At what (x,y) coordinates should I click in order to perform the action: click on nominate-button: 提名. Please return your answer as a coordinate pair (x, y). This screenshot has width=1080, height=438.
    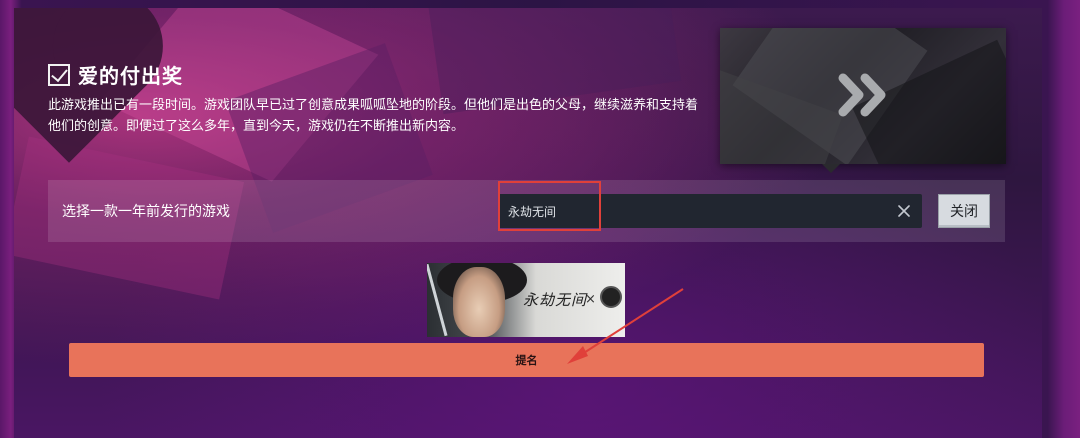
    Looking at the image, I should click on (526, 360).